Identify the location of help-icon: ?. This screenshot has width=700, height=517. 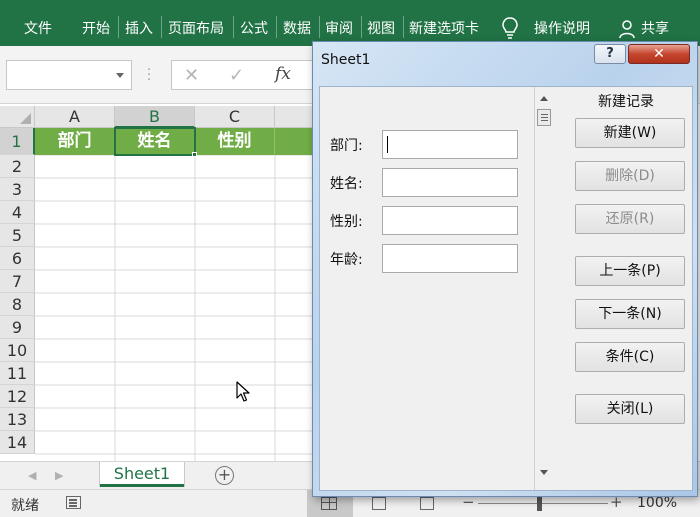
(610, 54).